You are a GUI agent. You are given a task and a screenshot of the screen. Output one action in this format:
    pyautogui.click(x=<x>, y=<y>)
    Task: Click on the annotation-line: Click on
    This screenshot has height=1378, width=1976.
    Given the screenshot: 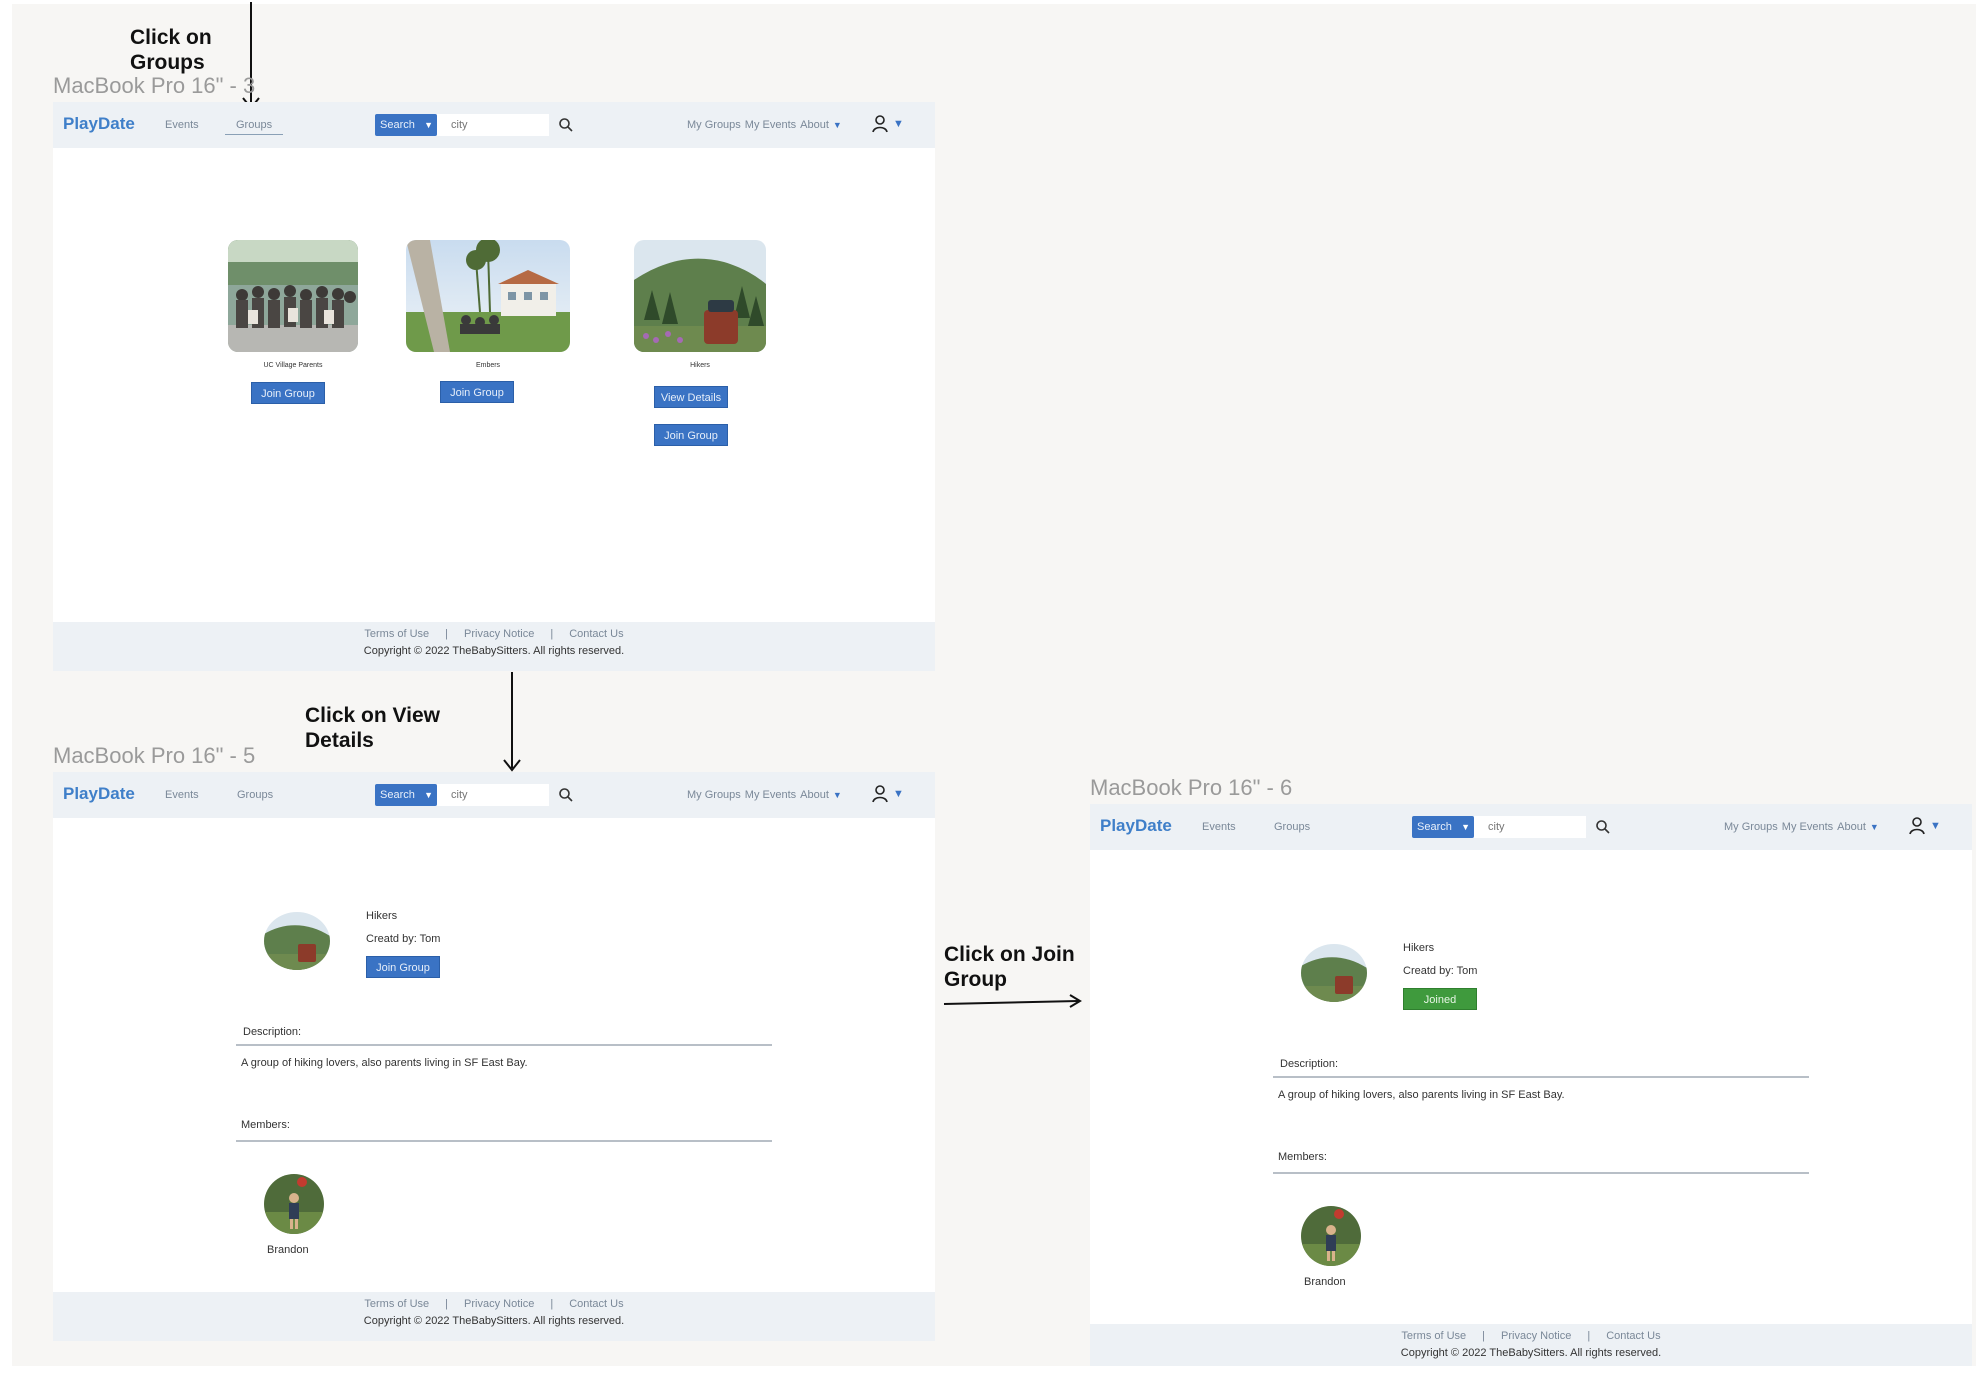 What is the action you would take?
    pyautogui.click(x=171, y=37)
    